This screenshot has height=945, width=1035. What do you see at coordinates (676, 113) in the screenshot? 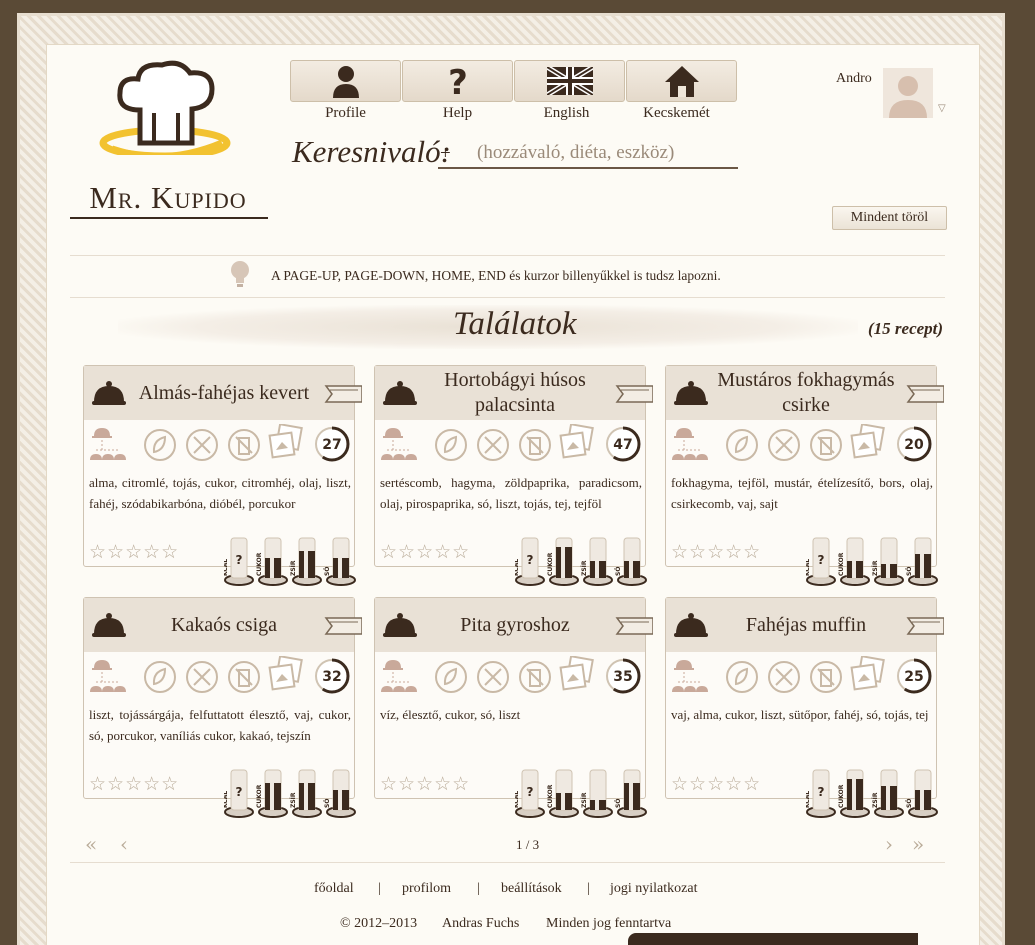
I see `nav-city-label: Kecskemét` at bounding box center [676, 113].